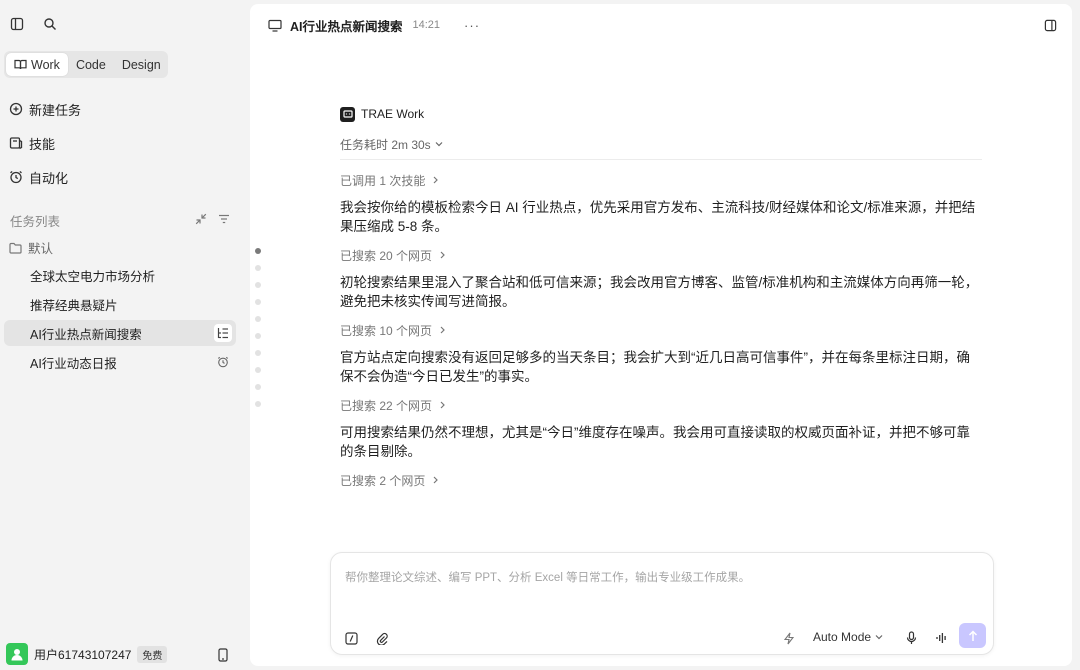 Image resolution: width=1080 pixels, height=670 pixels. I want to click on user-name: 用户61743107247, so click(83, 654).